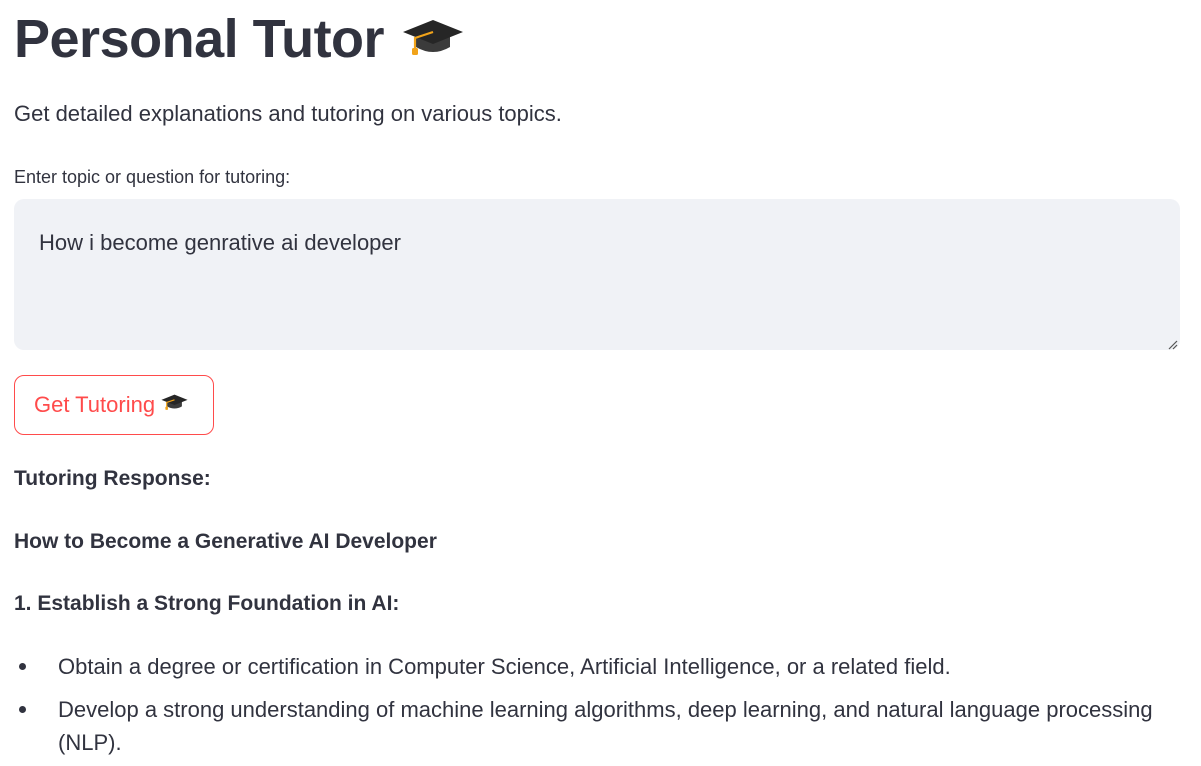 The height and width of the screenshot is (766, 1201). What do you see at coordinates (199, 39) in the screenshot?
I see `page-title-text: Personal Tutor` at bounding box center [199, 39].